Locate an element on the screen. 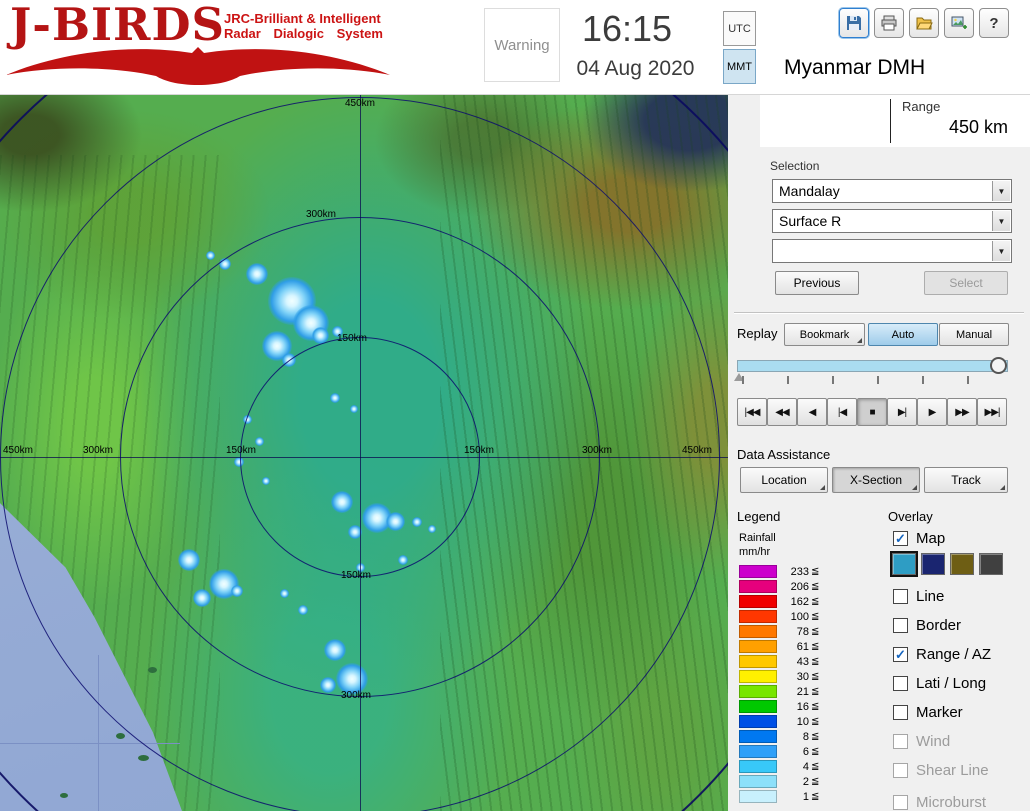 The width and height of the screenshot is (1030, 811). overlay-label-range-az: Range / AZ is located at coordinates (954, 654).